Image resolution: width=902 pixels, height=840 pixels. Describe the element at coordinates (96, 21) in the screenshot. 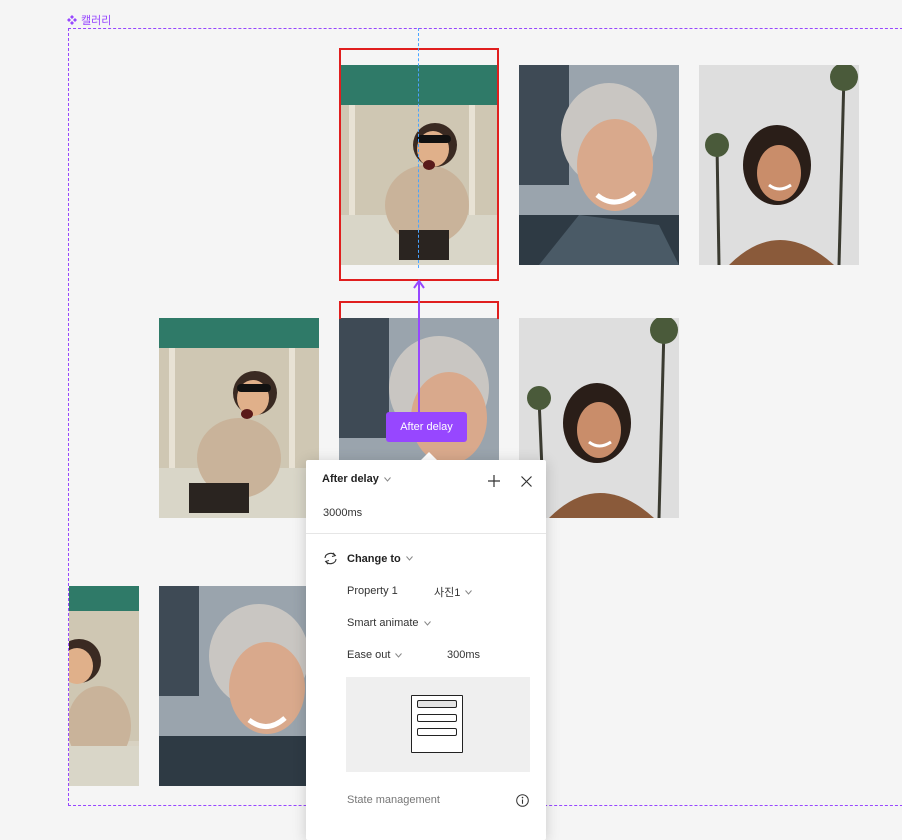

I see `component-name: 캘러리` at that location.